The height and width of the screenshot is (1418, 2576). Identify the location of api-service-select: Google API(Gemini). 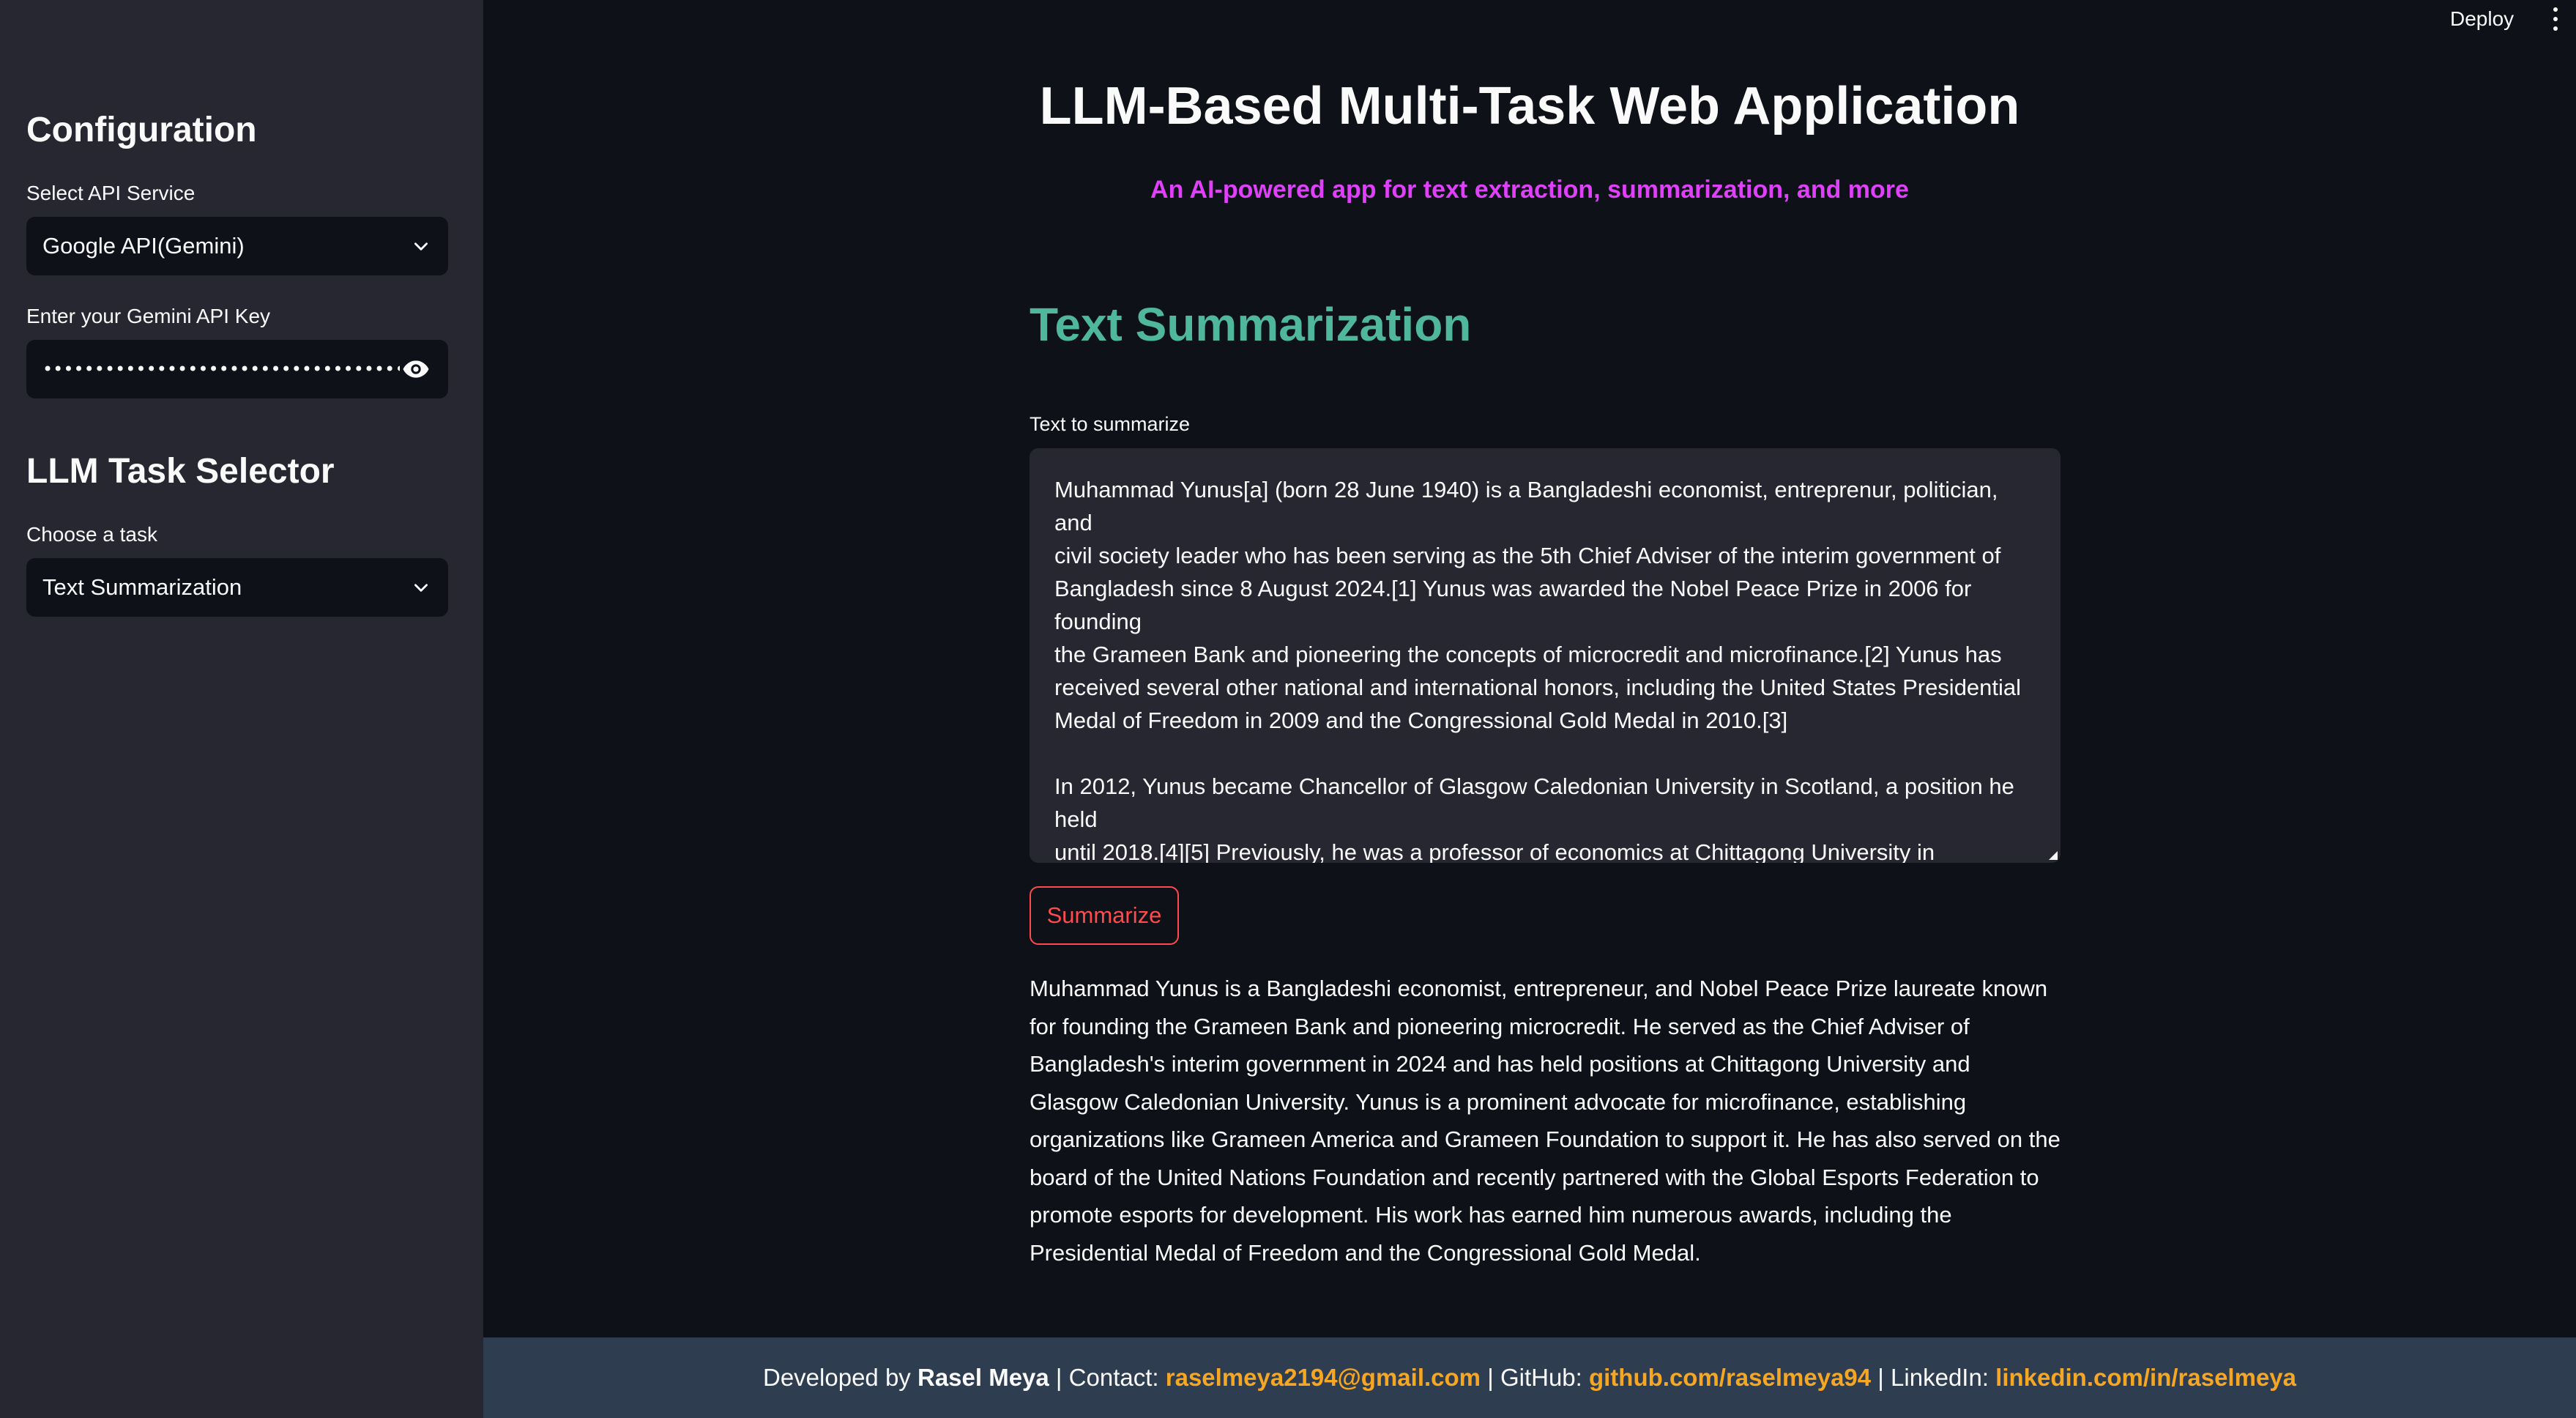
(237, 246).